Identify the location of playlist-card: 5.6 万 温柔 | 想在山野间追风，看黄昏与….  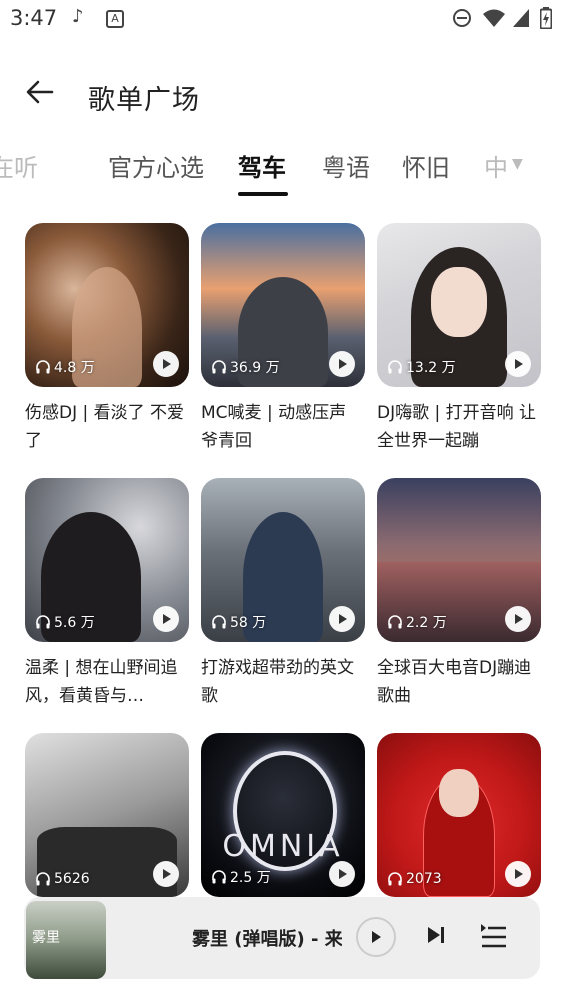
(107, 593).